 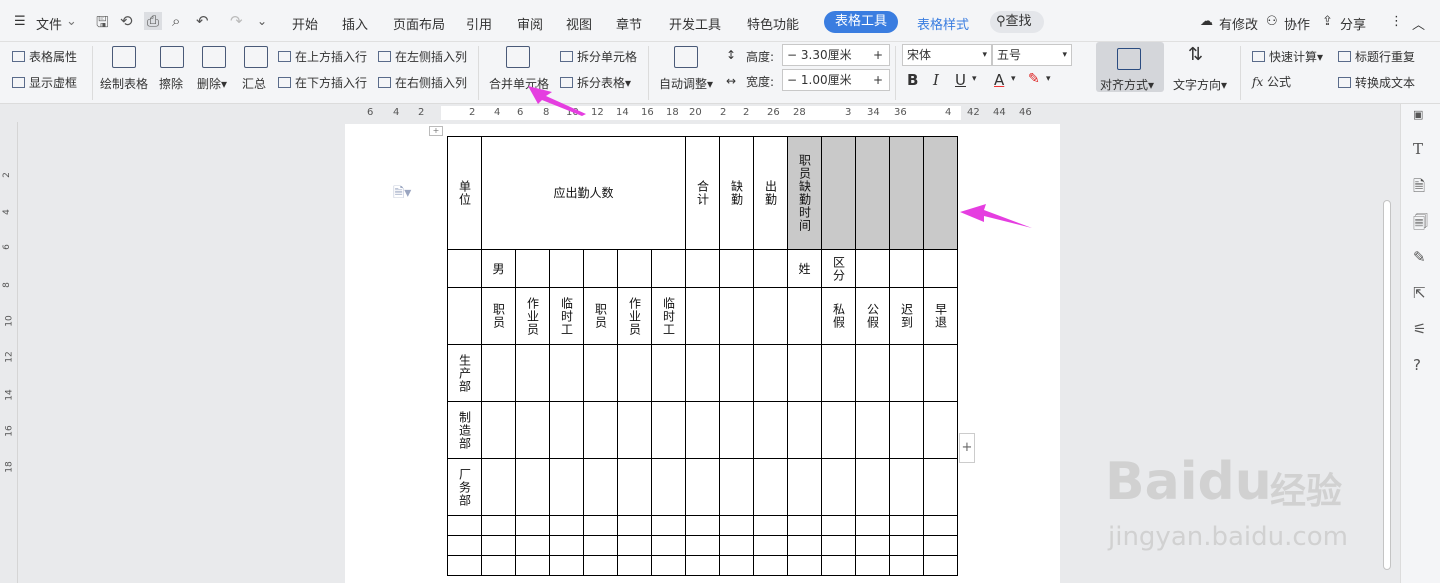 I want to click on insert-col-left-button: 在左侧插入列, so click(x=422, y=56).